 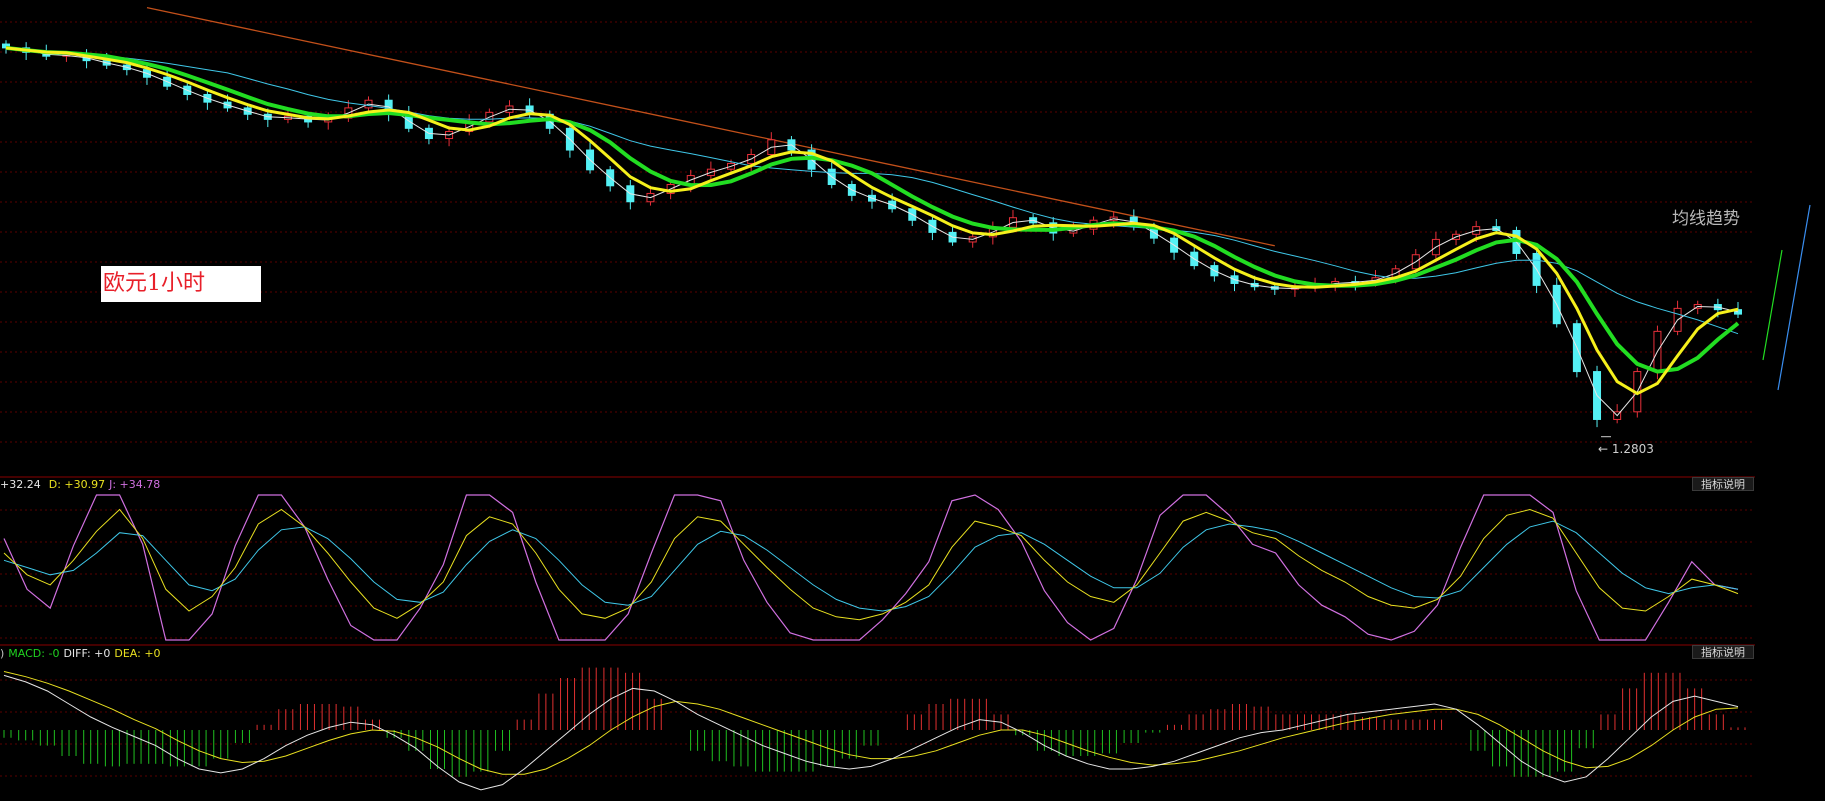 I want to click on low-price-value: 1.2803, so click(x=1632, y=449).